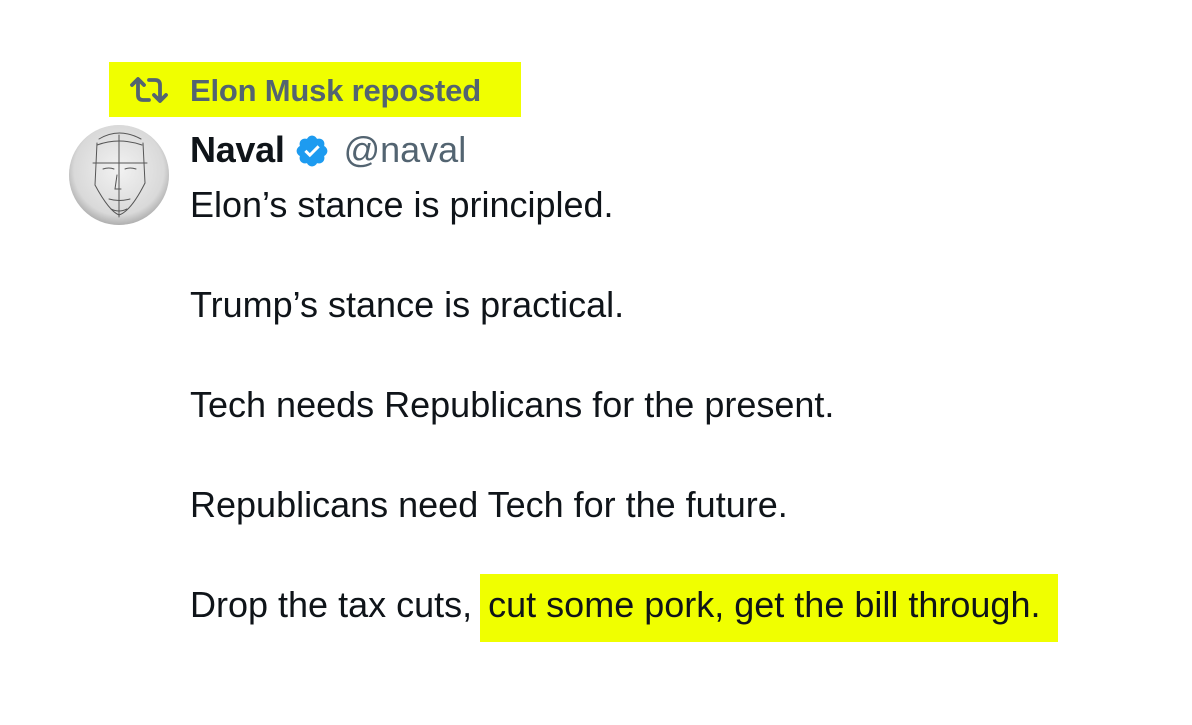 This screenshot has height=725, width=1192. Describe the element at coordinates (769, 608) in the screenshot. I see `highlighted-text: cut some pork, get the bill through.` at that location.